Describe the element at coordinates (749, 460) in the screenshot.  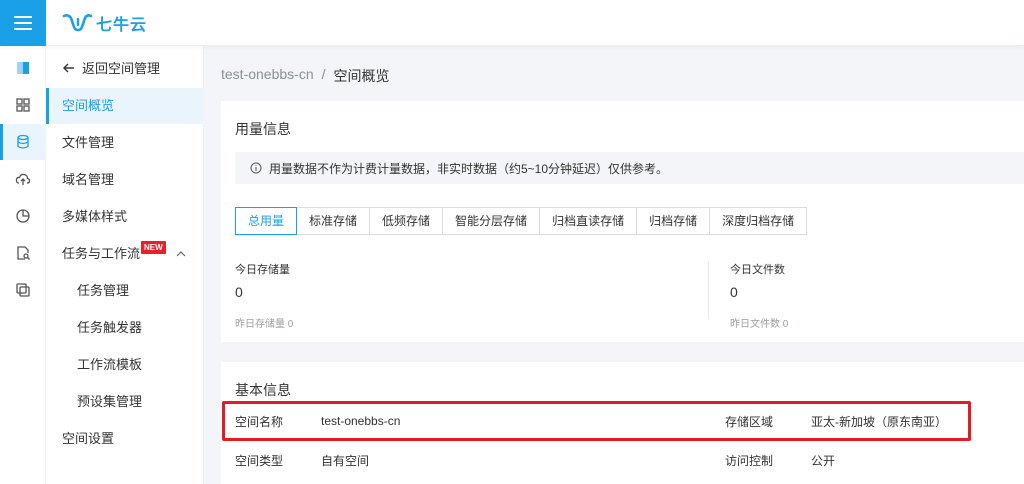
I see `access-control-label: 访问控制` at that location.